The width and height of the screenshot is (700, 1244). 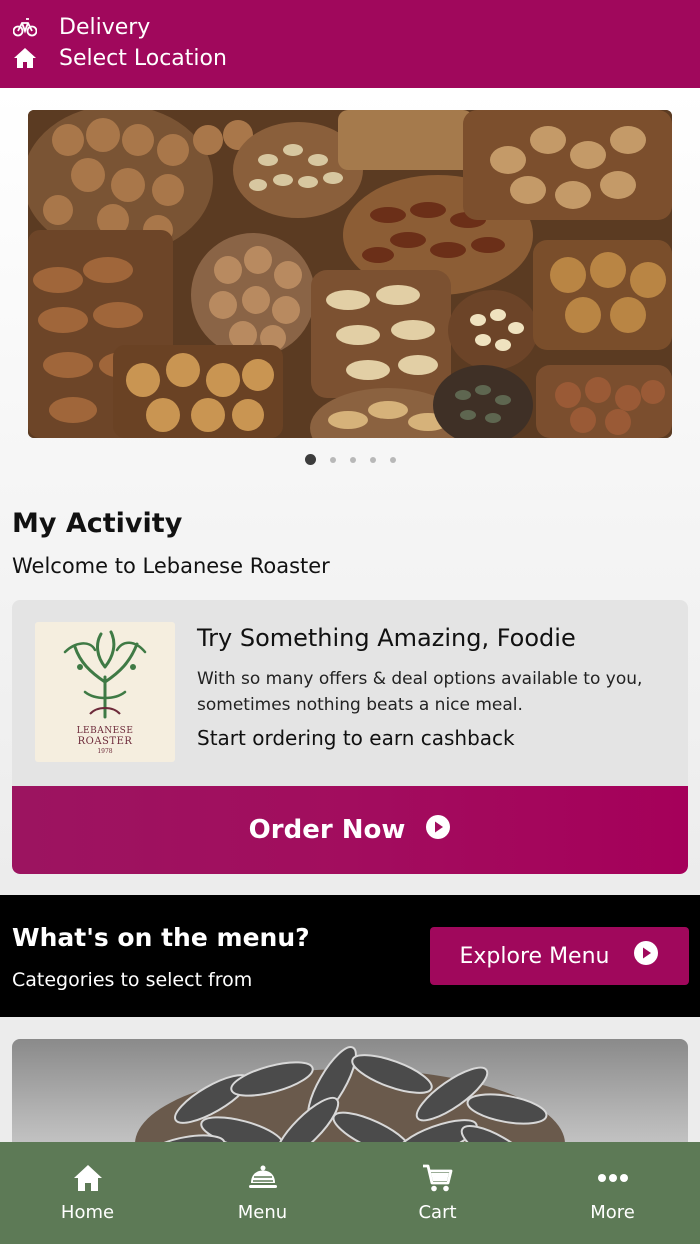 What do you see at coordinates (350, 1090) in the screenshot?
I see `category-card-seeds` at bounding box center [350, 1090].